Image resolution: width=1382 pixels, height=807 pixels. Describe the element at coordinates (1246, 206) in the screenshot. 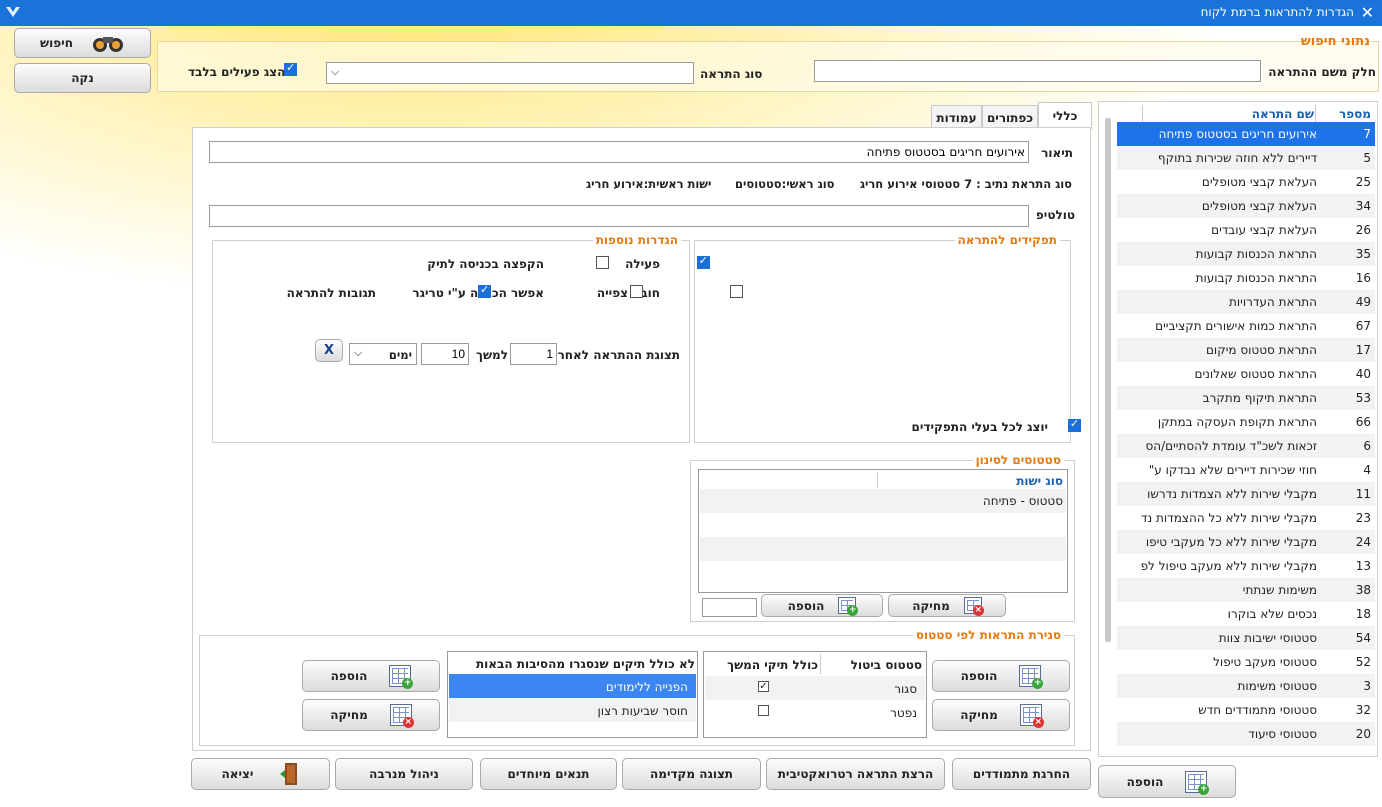

I see `list-item: 34 העלאת קבצי מטופלים` at that location.